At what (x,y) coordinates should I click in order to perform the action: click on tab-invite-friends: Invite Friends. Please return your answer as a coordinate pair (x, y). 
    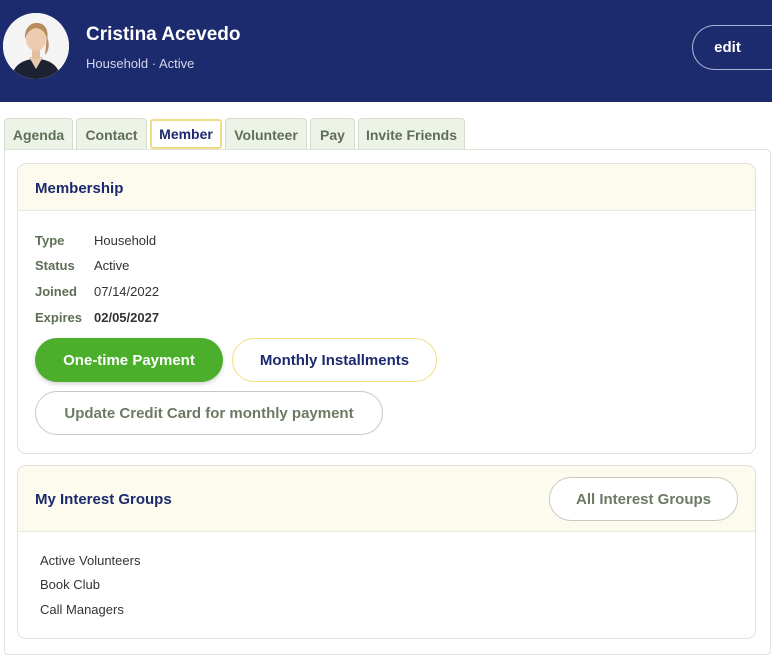
    Looking at the image, I should click on (411, 134).